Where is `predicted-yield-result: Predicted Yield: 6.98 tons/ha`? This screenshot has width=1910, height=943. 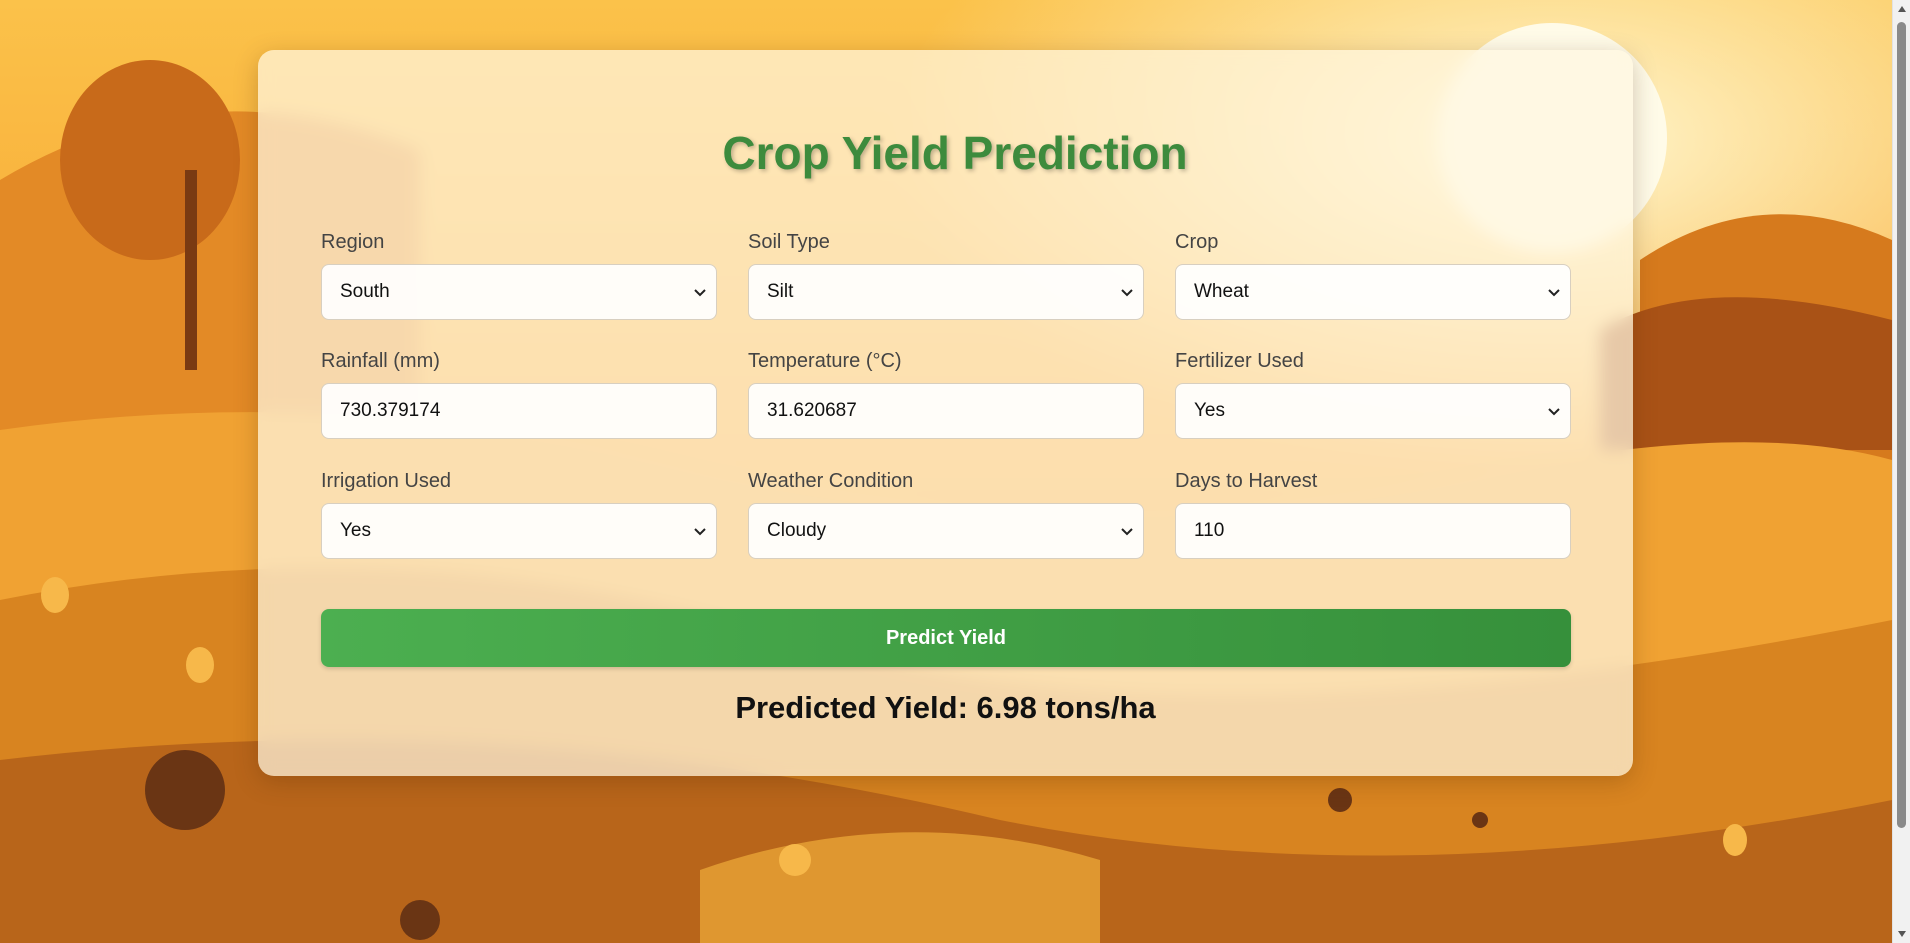 predicted-yield-result: Predicted Yield: 6.98 tons/ha is located at coordinates (945, 707).